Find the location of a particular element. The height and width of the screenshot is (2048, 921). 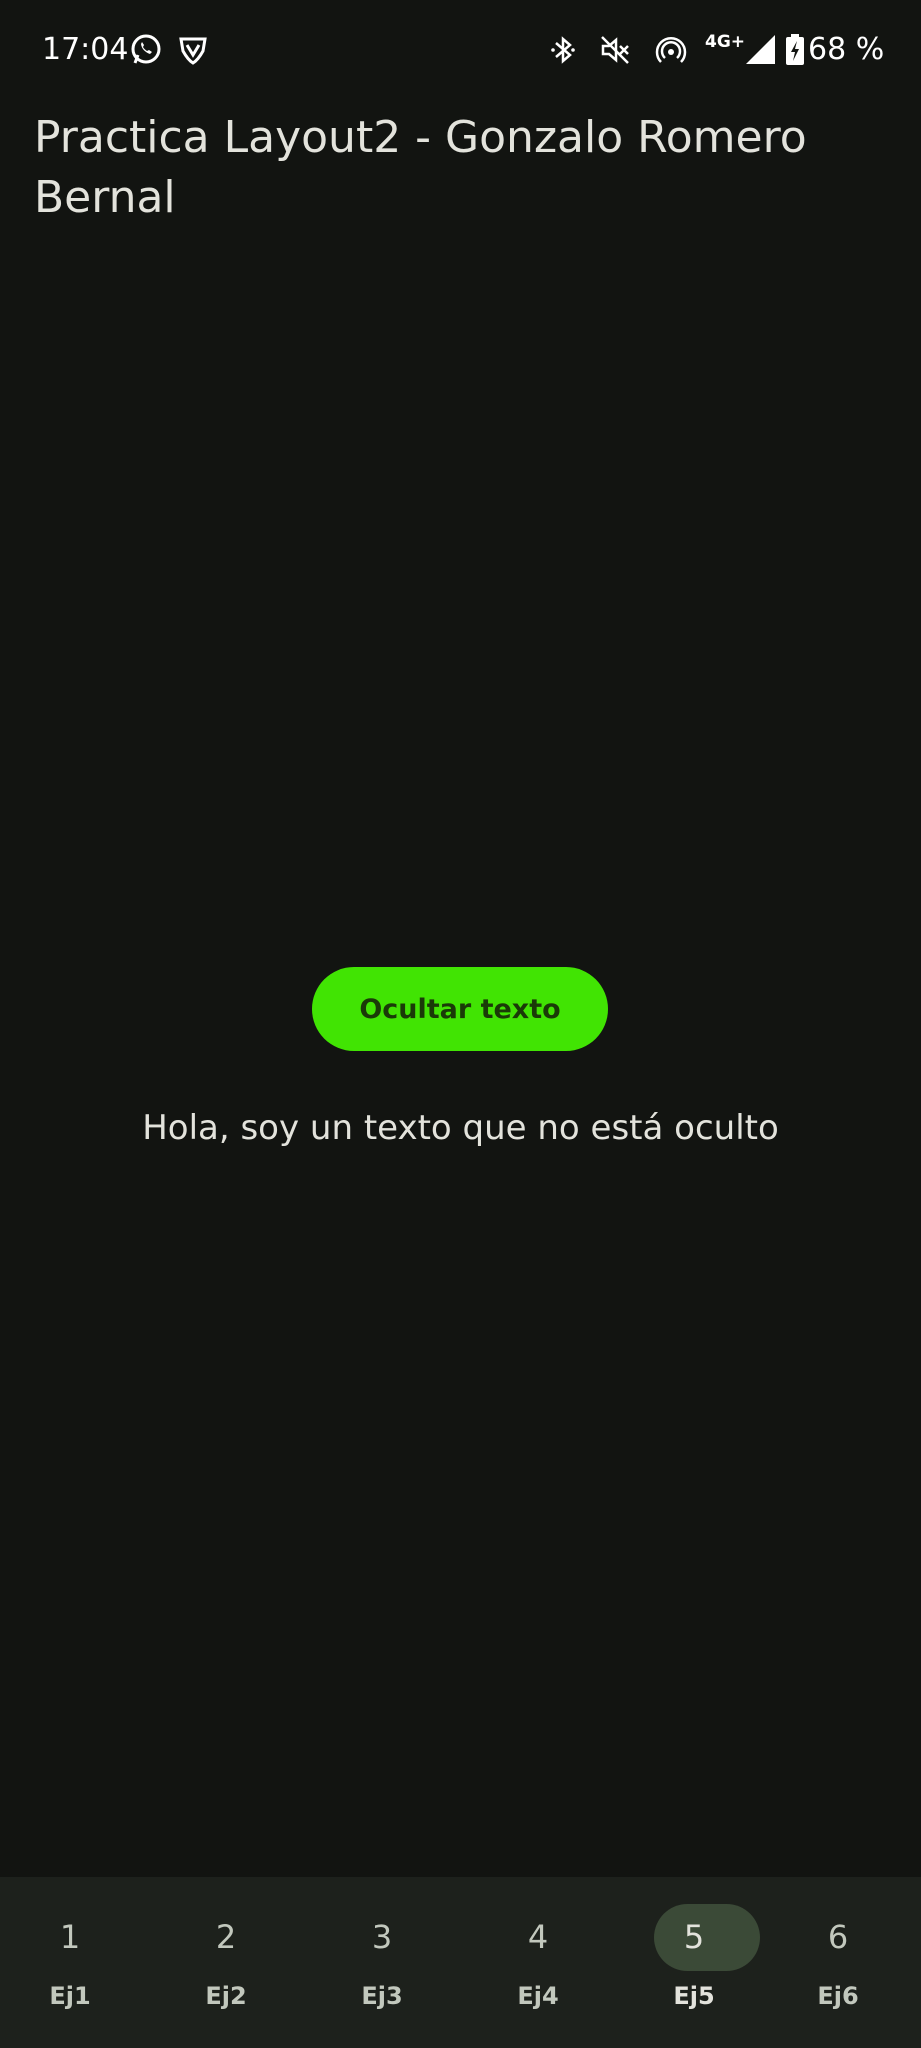

nav-item-ej6: 6 Ej6 is located at coordinates (844, 1962).